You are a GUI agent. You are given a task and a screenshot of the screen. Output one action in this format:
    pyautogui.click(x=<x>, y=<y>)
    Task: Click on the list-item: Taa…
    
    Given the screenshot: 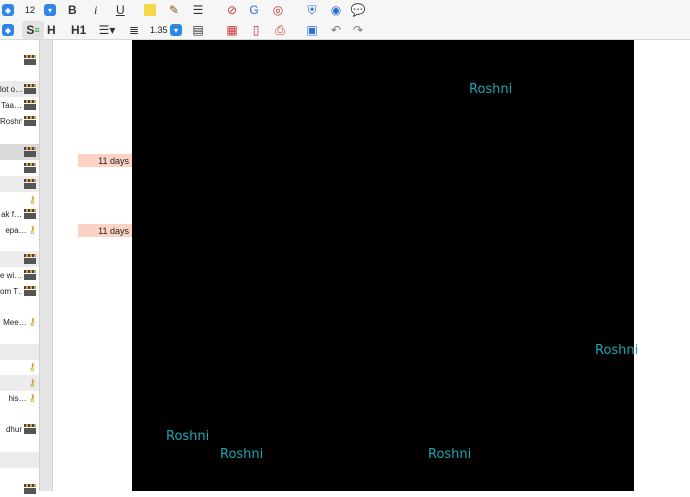 What is the action you would take?
    pyautogui.click(x=19, y=105)
    